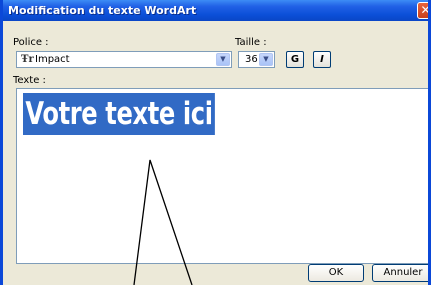 This screenshot has height=285, width=431. What do you see at coordinates (27, 59) in the screenshot?
I see `truetype-font-icon: Ŧr` at bounding box center [27, 59].